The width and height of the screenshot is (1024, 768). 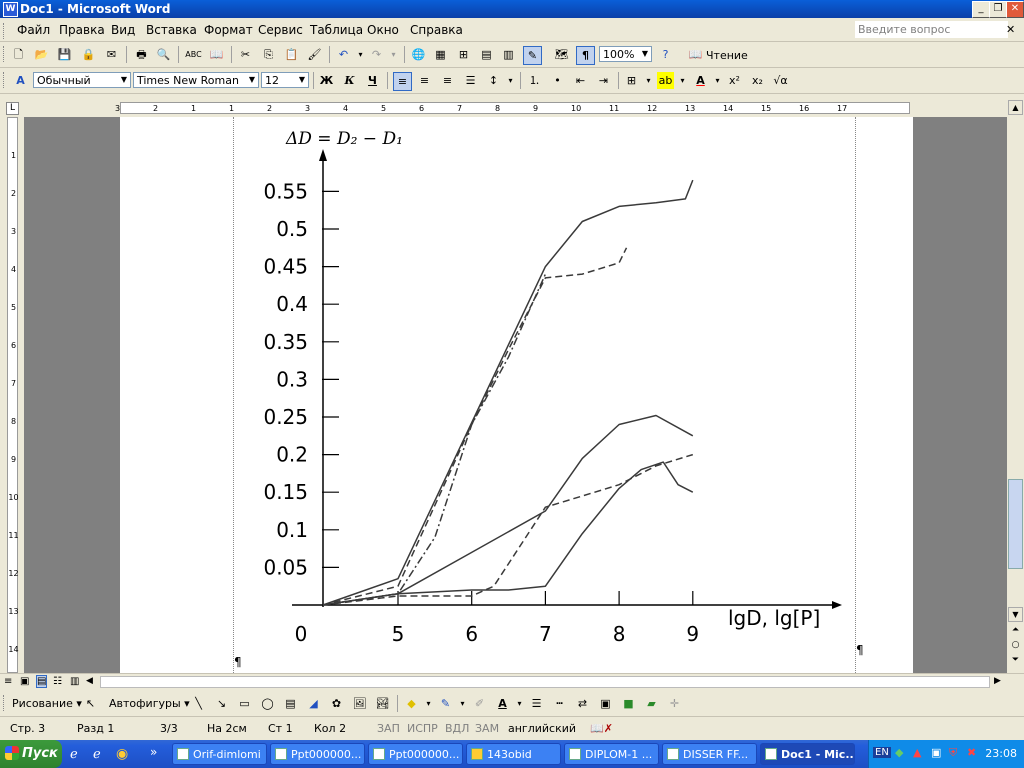 I want to click on status-record: ЗАП, so click(x=388, y=728).